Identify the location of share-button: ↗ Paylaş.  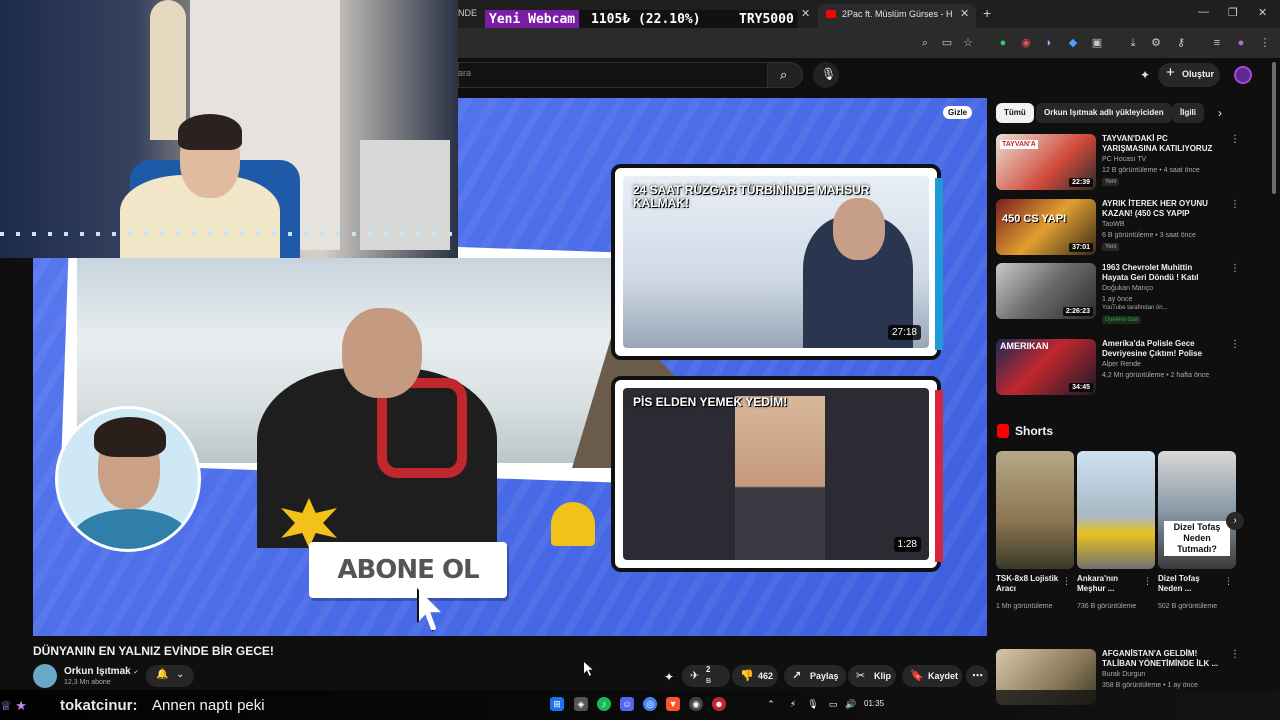
(815, 676).